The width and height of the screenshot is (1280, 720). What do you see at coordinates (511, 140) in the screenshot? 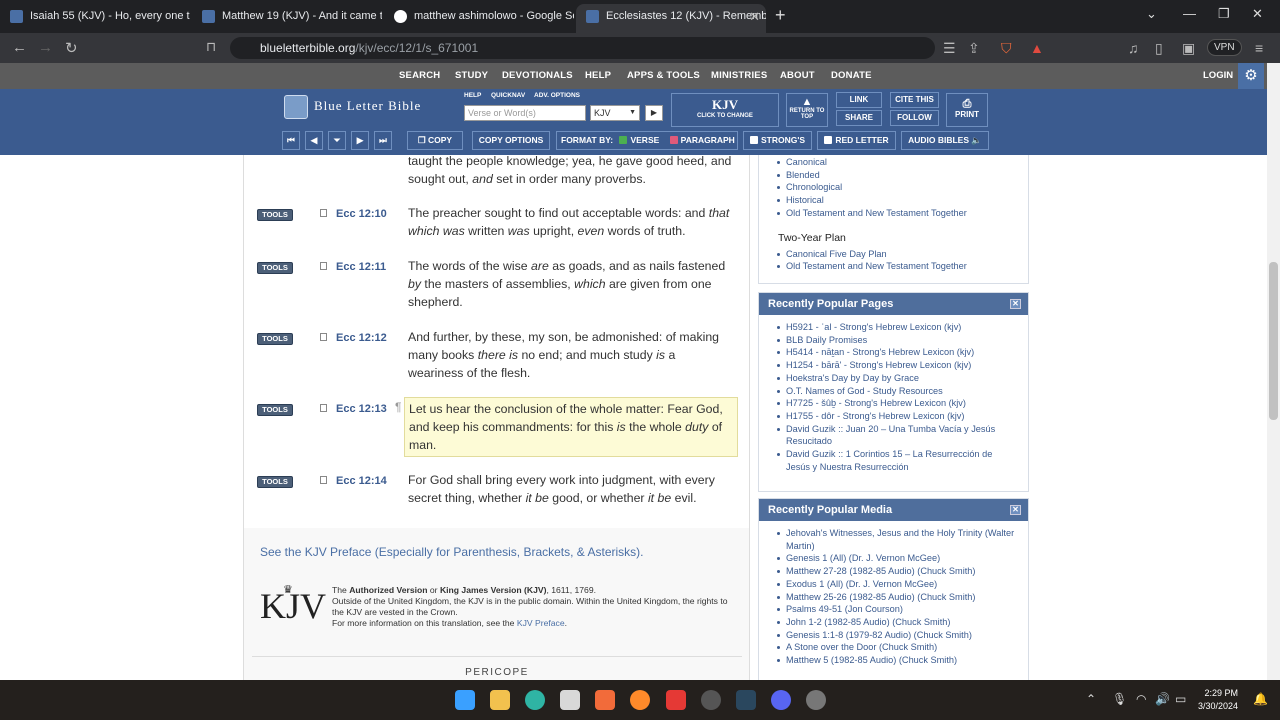
I see `copy-options-button: COPY OPTIONS` at bounding box center [511, 140].